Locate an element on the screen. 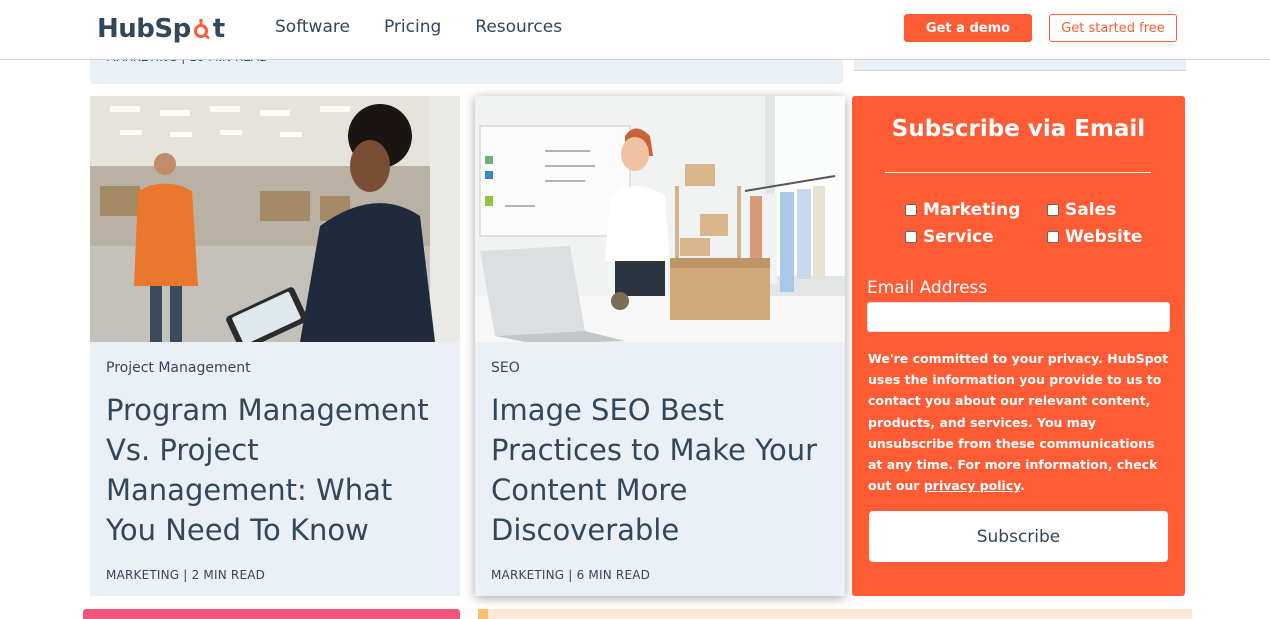  privacy-end: . is located at coordinates (1022, 486).